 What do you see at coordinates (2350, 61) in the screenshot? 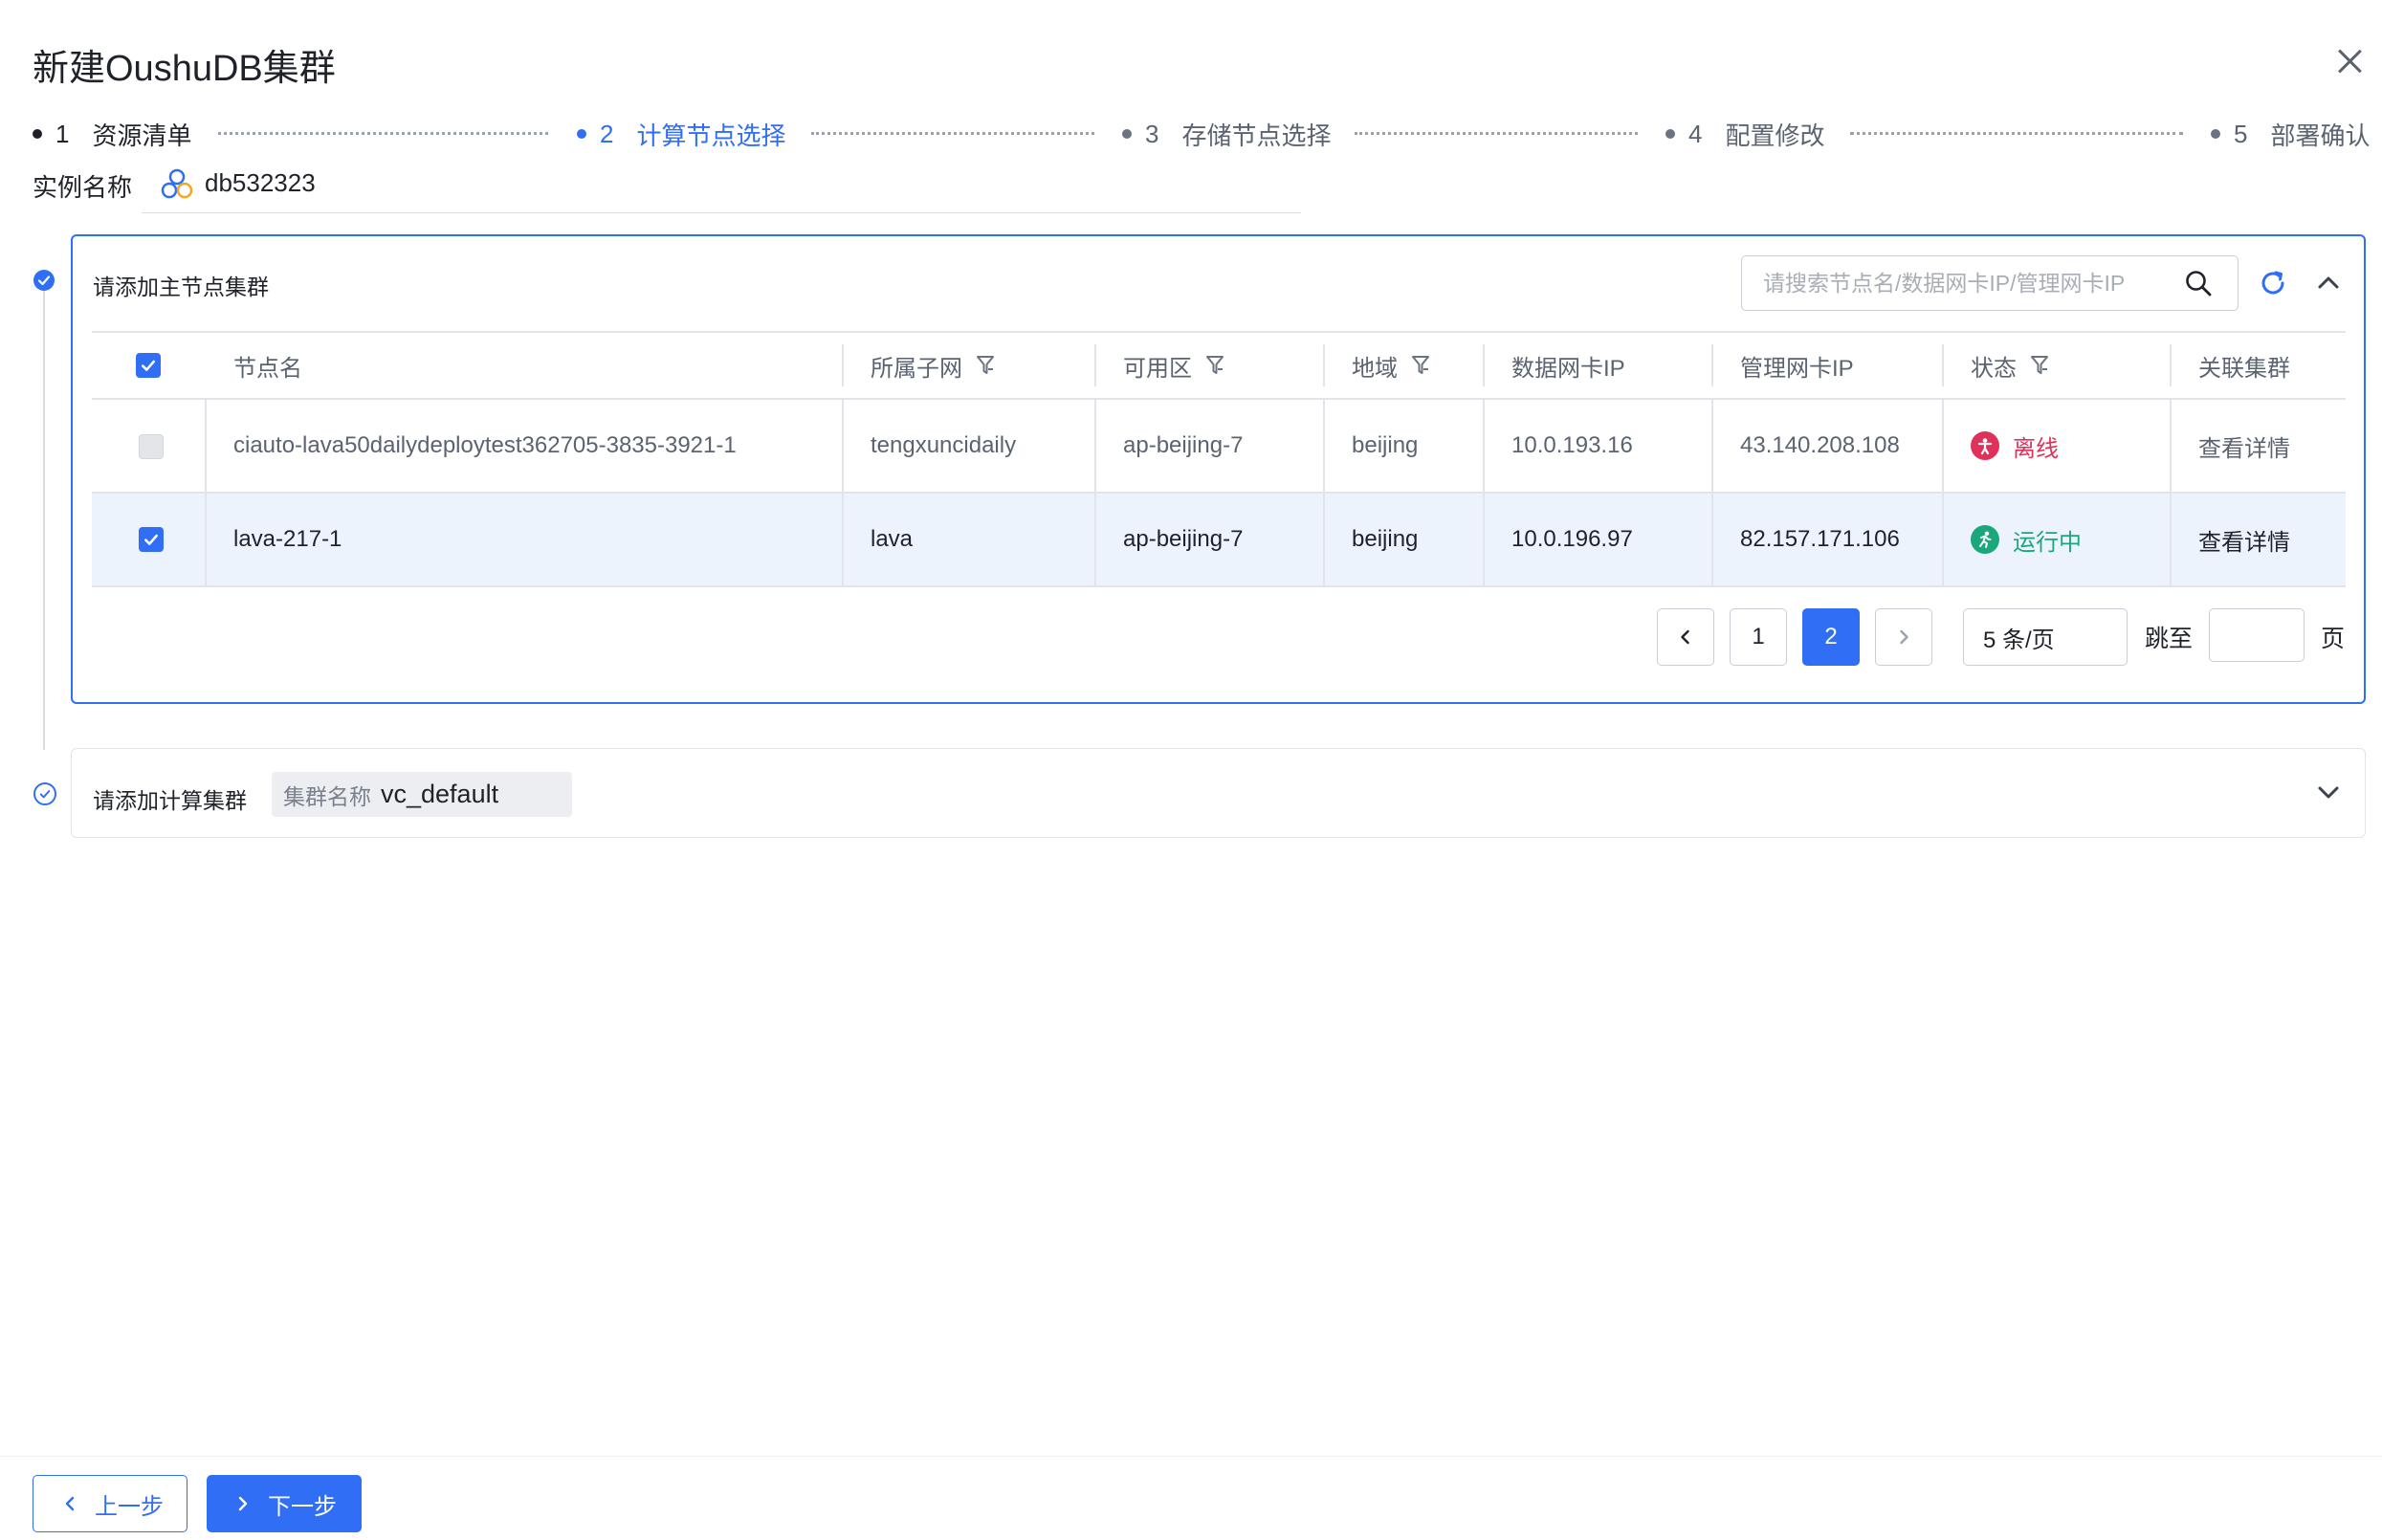
I see `close-icon` at bounding box center [2350, 61].